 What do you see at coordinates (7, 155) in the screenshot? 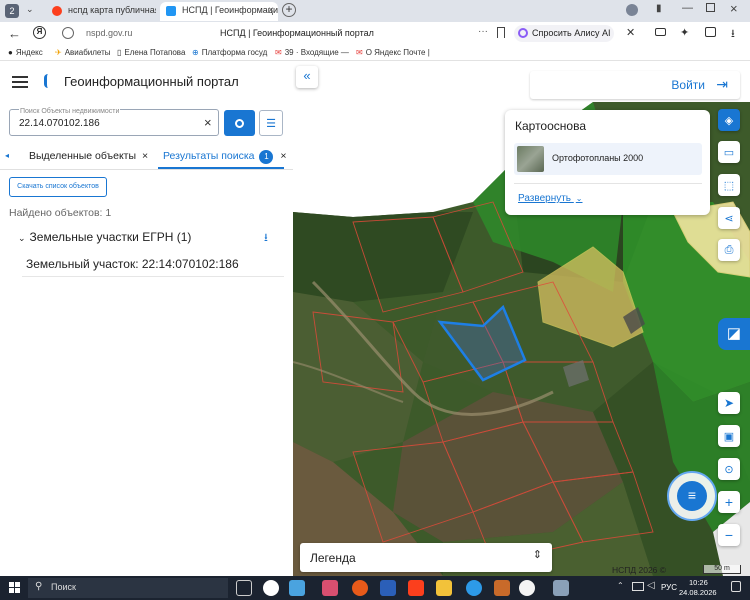
I see `tabs-left-arrow-icon: ◂` at bounding box center [7, 155].